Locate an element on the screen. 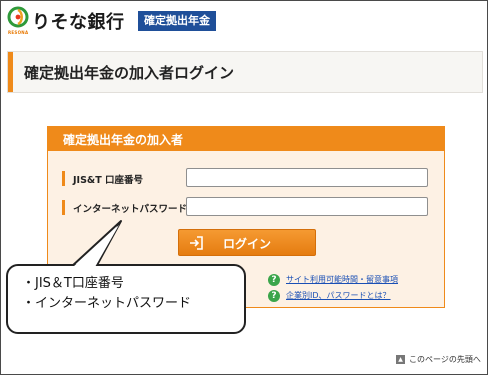  page-top-icon: ▲ is located at coordinates (400, 359).